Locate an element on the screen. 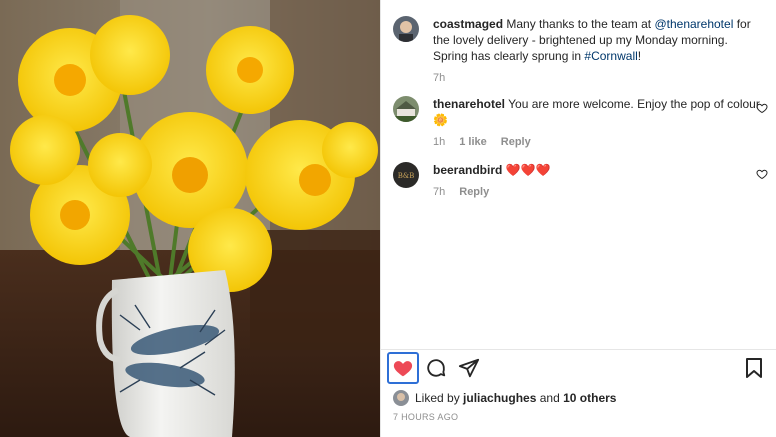 Image resolution: width=776 pixels, height=437 pixels. comment-button is located at coordinates (436, 368).